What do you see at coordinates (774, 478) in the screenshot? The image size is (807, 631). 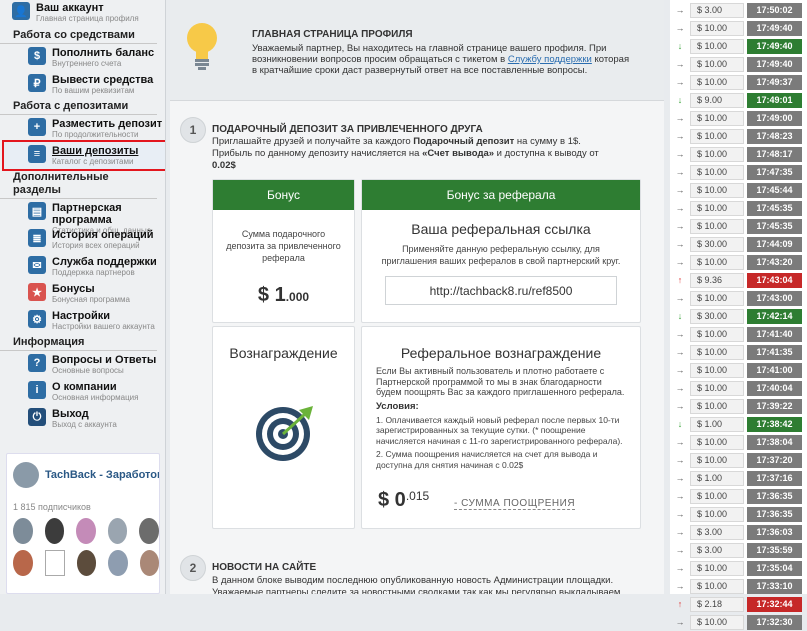 I see `ticker-time: 17:37:16` at bounding box center [774, 478].